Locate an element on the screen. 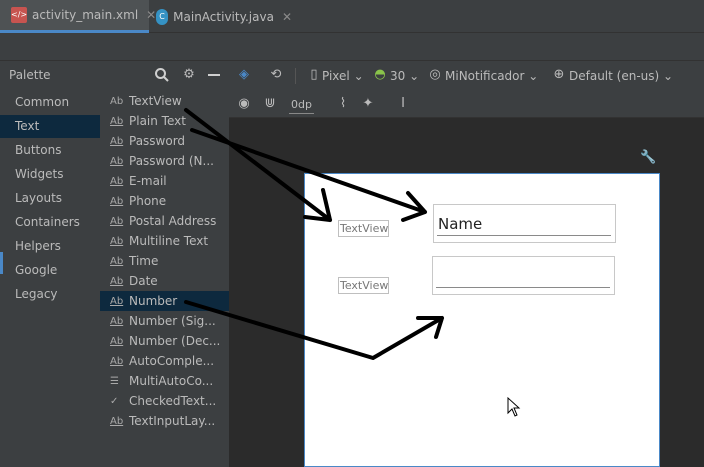 The image size is (704, 467). search-icon is located at coordinates (162, 75).